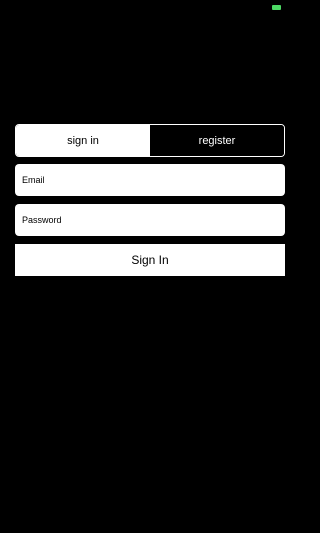 The height and width of the screenshot is (533, 320). I want to click on email-field, so click(150, 180).